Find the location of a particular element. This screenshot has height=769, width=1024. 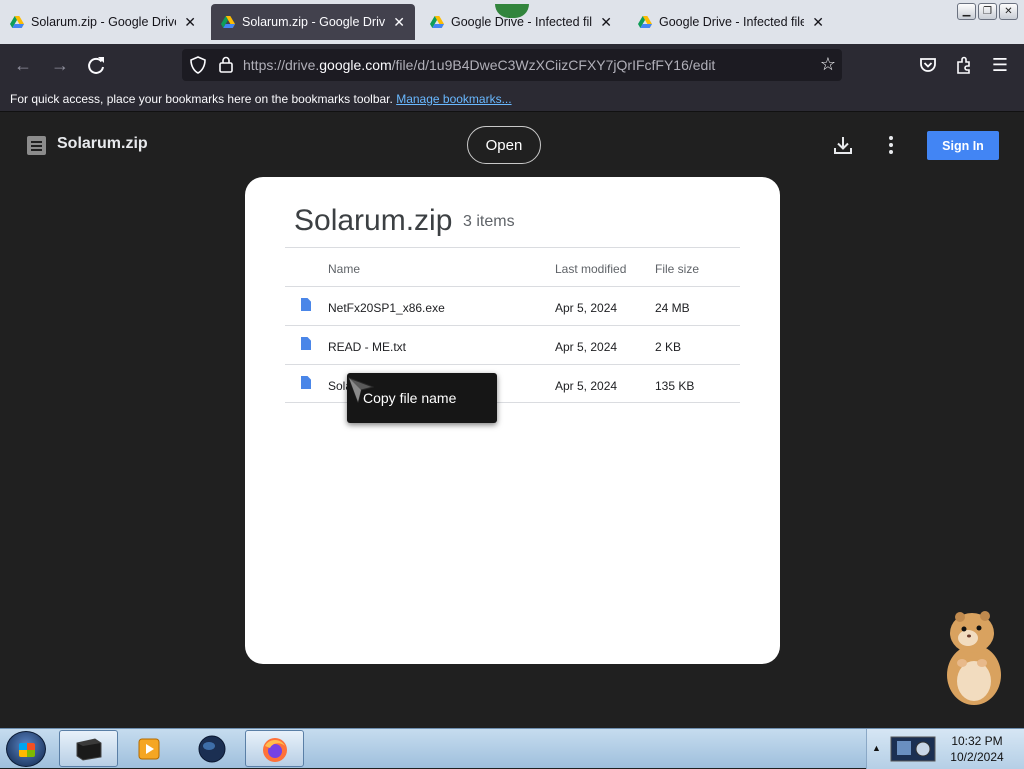

tab-4: Google Drive - Infected file ✕ is located at coordinates (731, 22).